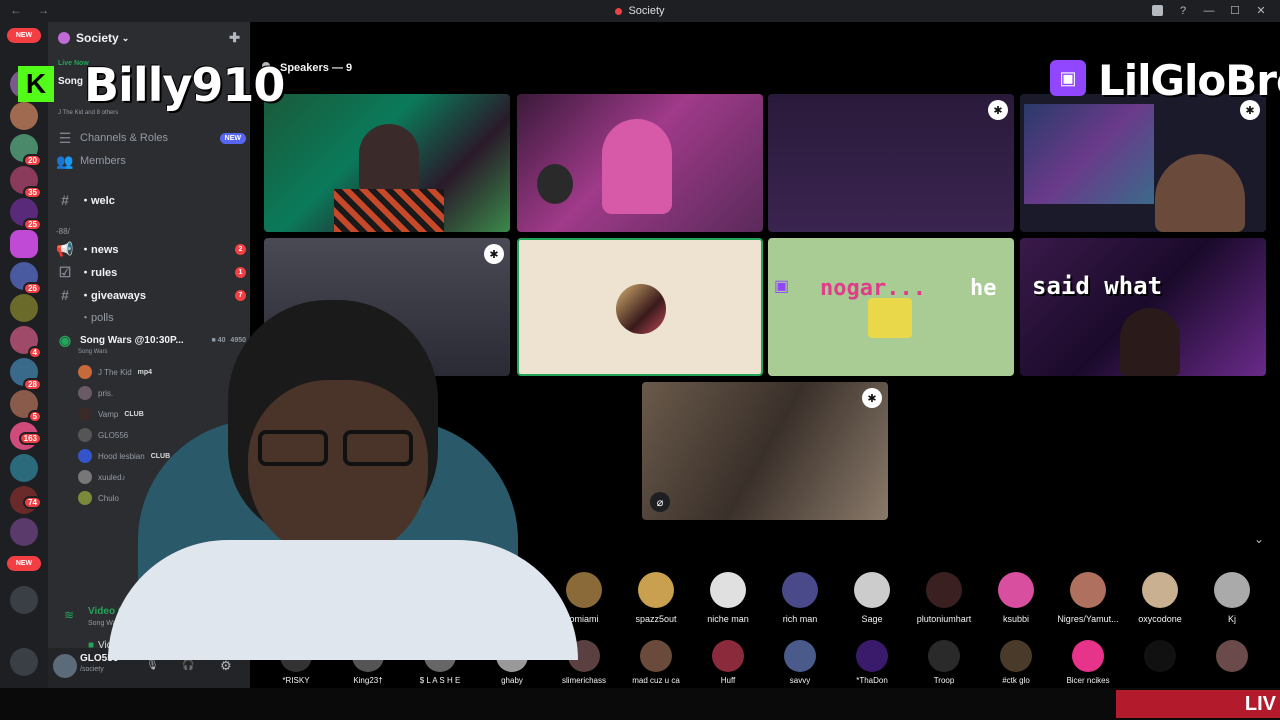  Describe the element at coordinates (1189, 80) in the screenshot. I see `streamer-name-right: LilGloBro` at that location.